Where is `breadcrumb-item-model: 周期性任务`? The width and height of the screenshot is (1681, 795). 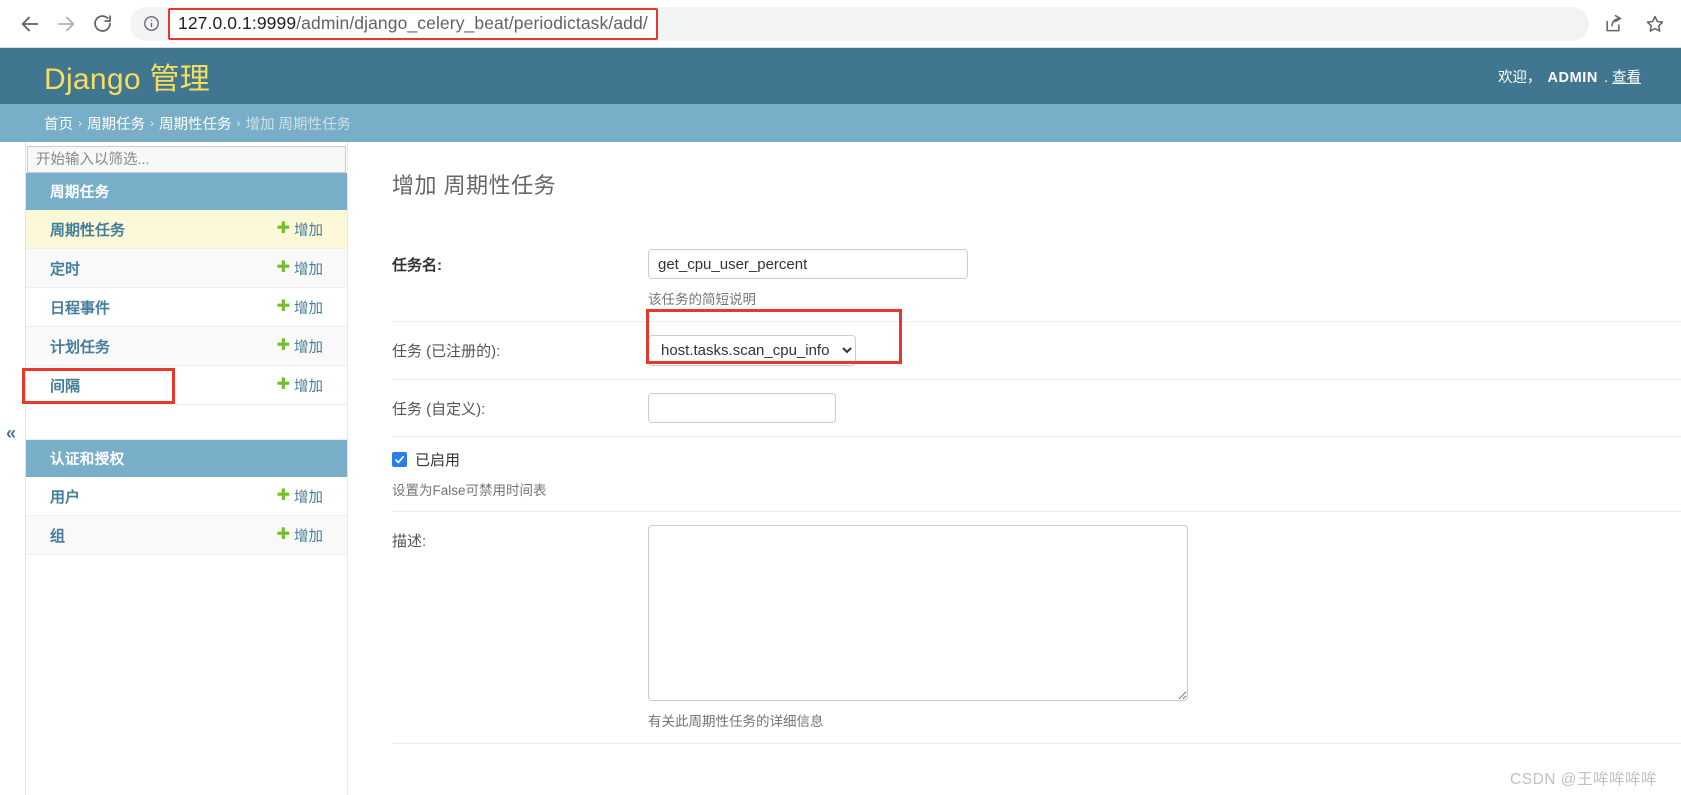 breadcrumb-item-model: 周期性任务 is located at coordinates (195, 123).